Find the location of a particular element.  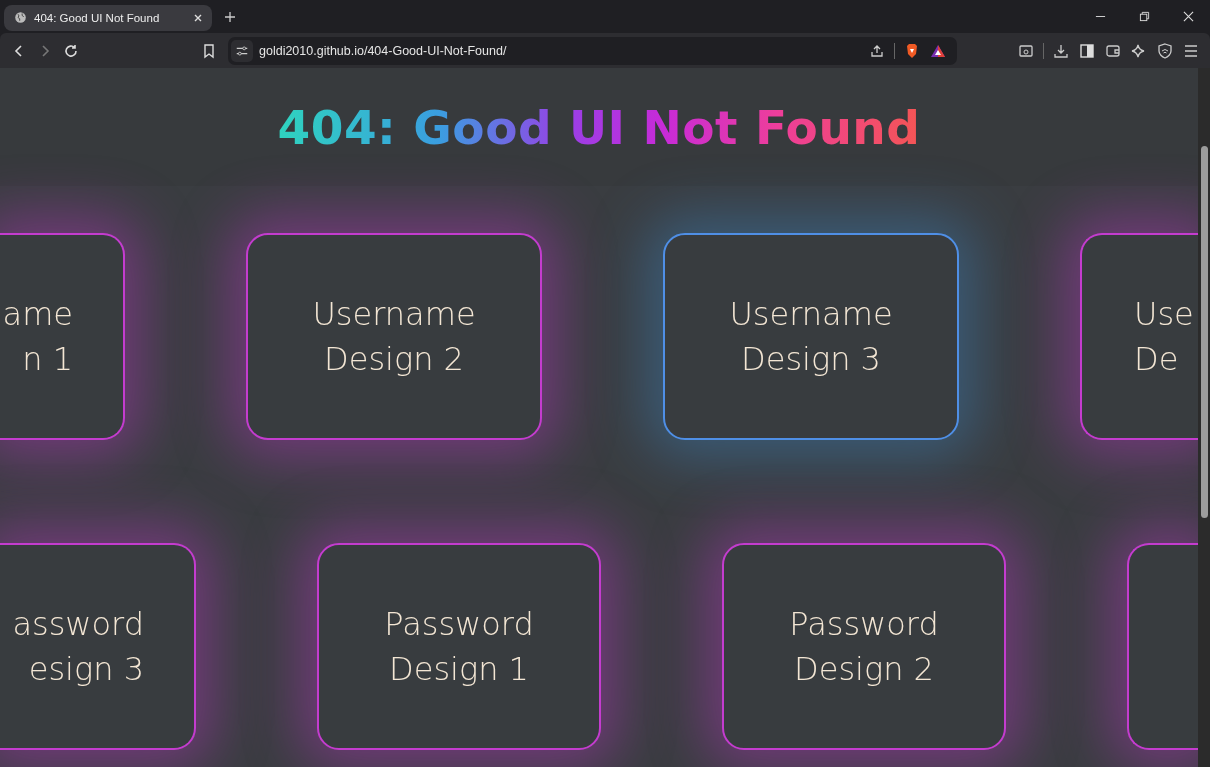

shield-icon is located at coordinates (1165, 50).